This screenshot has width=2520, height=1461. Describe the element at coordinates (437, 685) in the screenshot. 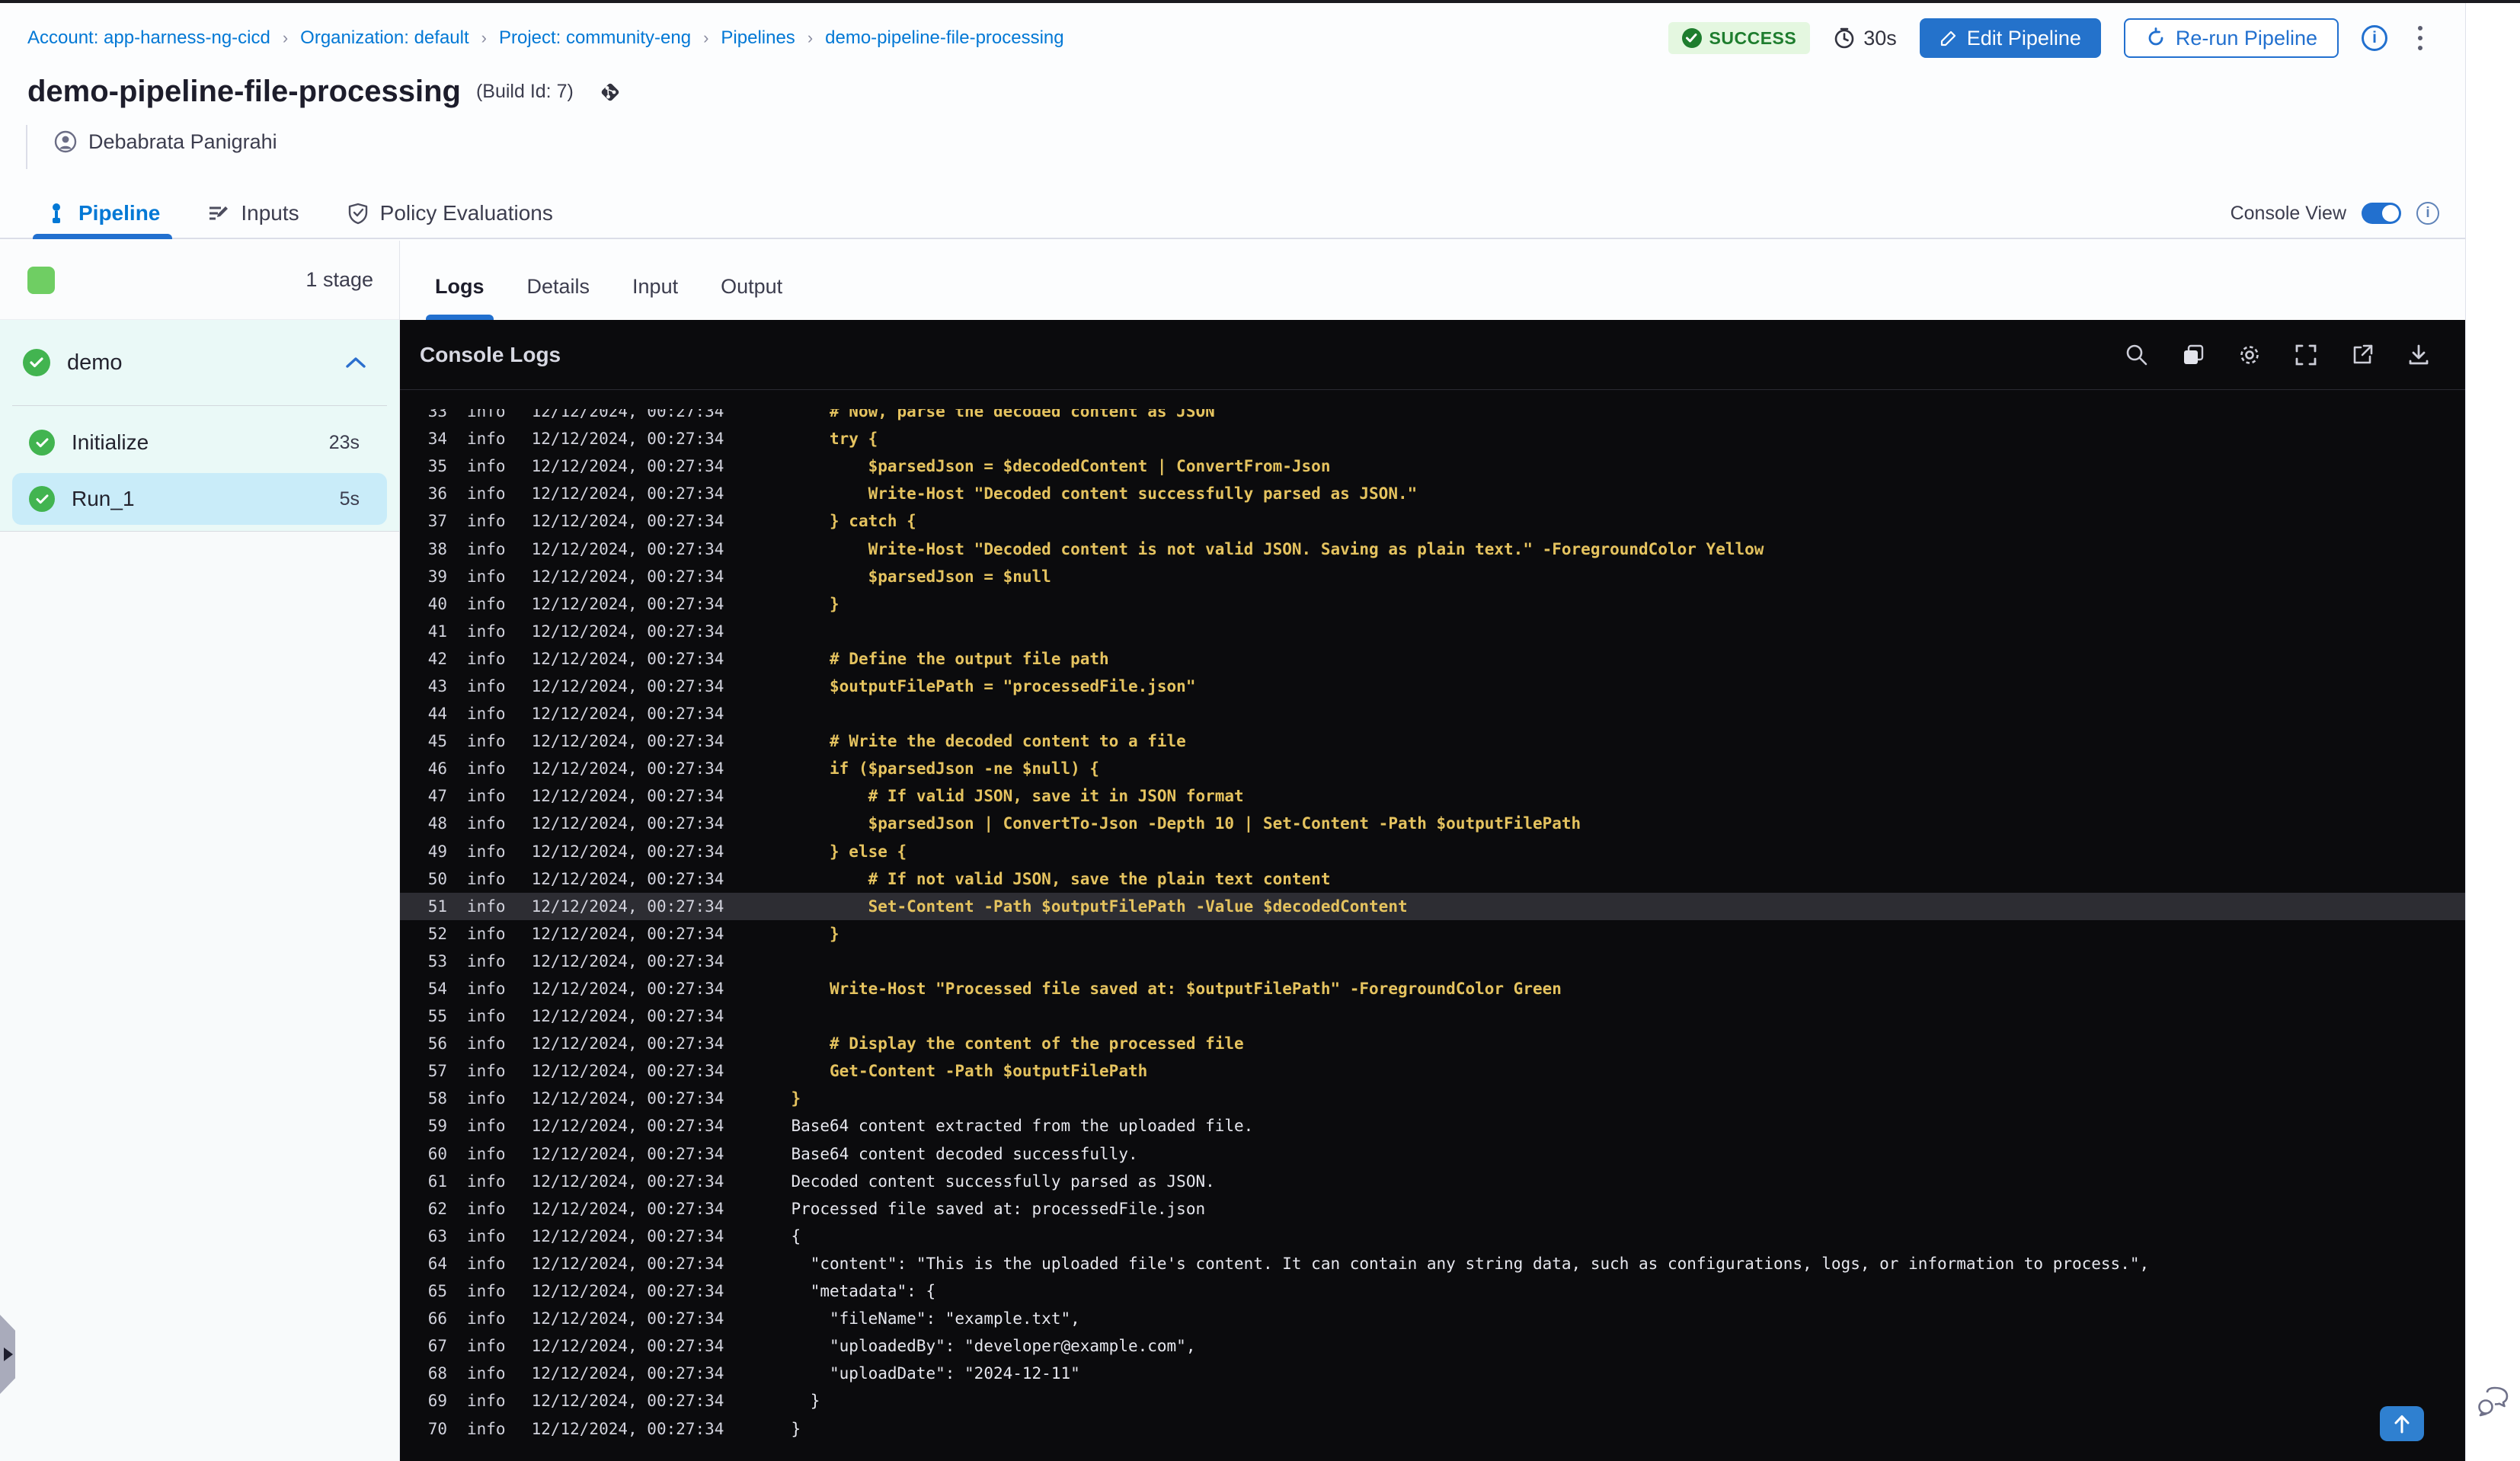

I see `log-line-number: 43` at that location.